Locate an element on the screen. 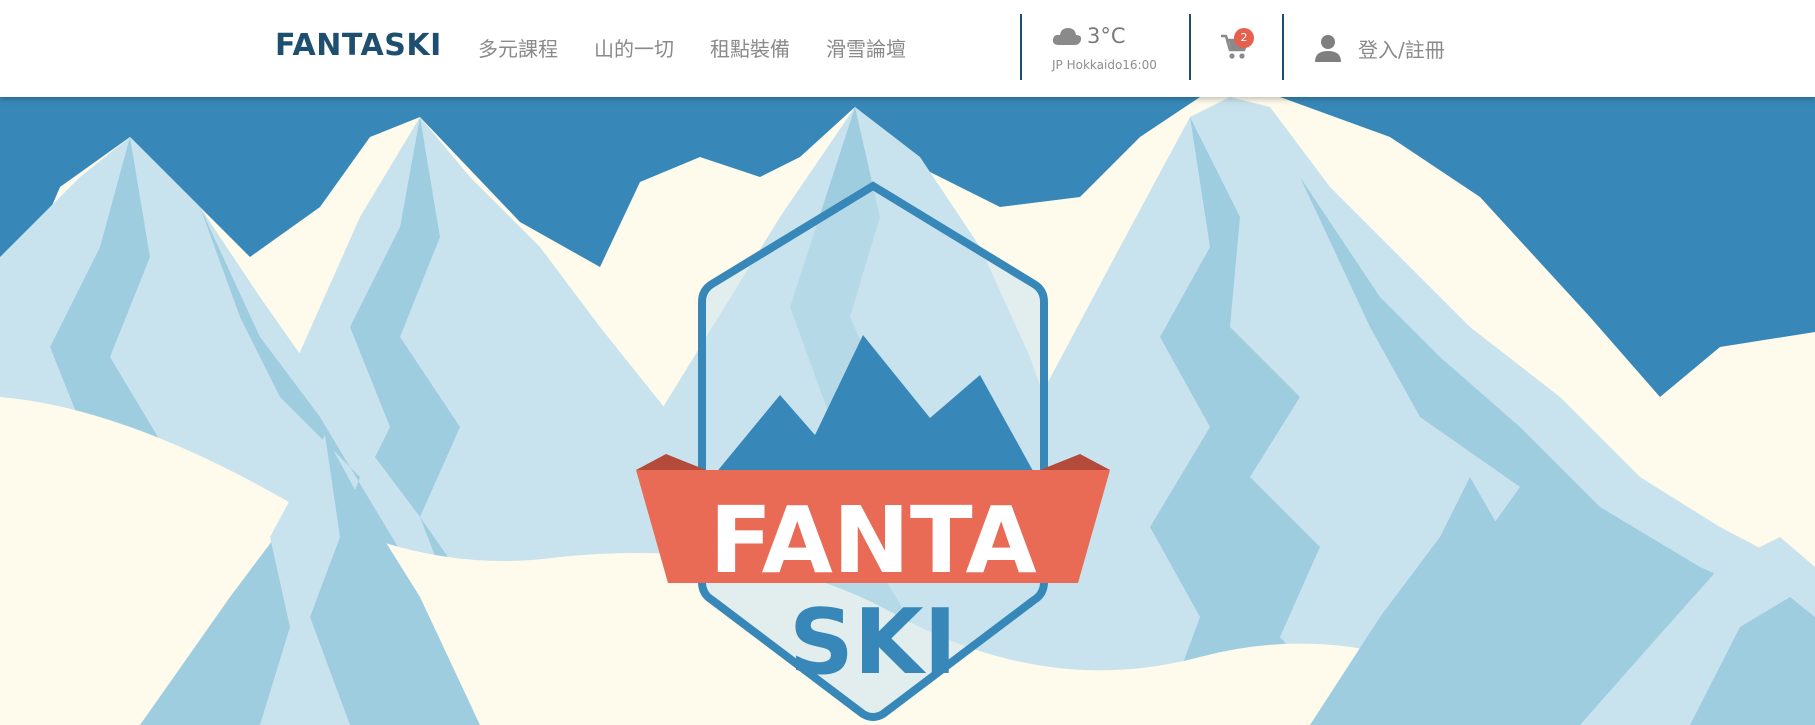 This screenshot has height=725, width=1815. weather-temperature: 3°C is located at coordinates (1106, 36).